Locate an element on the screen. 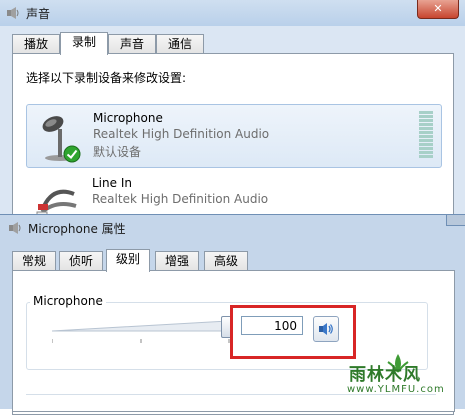 This screenshot has height=415, width=465. sound-window-titlebar: 声音 ✕ is located at coordinates (232, 13).